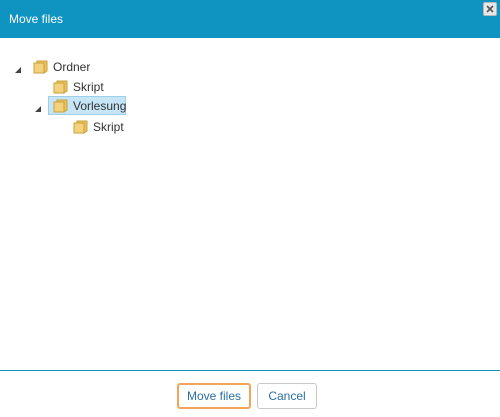 This screenshot has height=417, width=500. What do you see at coordinates (214, 396) in the screenshot?
I see `move-files-button: Move files` at bounding box center [214, 396].